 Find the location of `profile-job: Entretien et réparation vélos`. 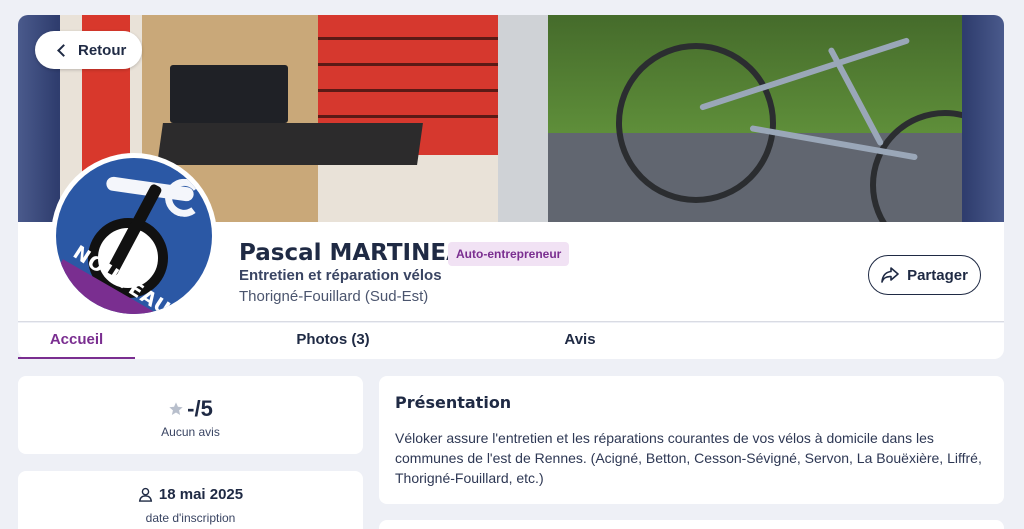

profile-job: Entretien et réparation vélos is located at coordinates (340, 275).